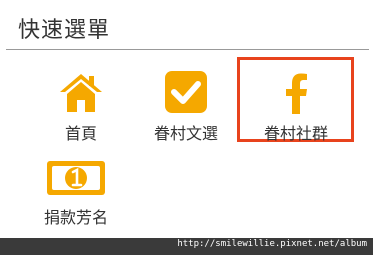  Describe the element at coordinates (295, 133) in the screenshot. I see `menu-item-label: 眷村社群` at that location.